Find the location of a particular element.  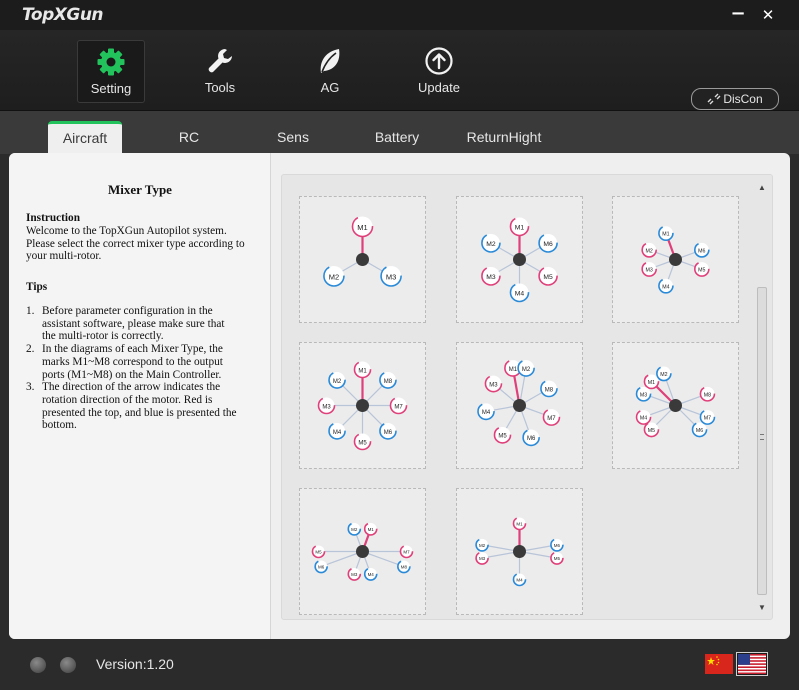

mixer-option-octo-x: M1 M2 M3 M4 M5 M6 M7 M8 is located at coordinates (675, 405).